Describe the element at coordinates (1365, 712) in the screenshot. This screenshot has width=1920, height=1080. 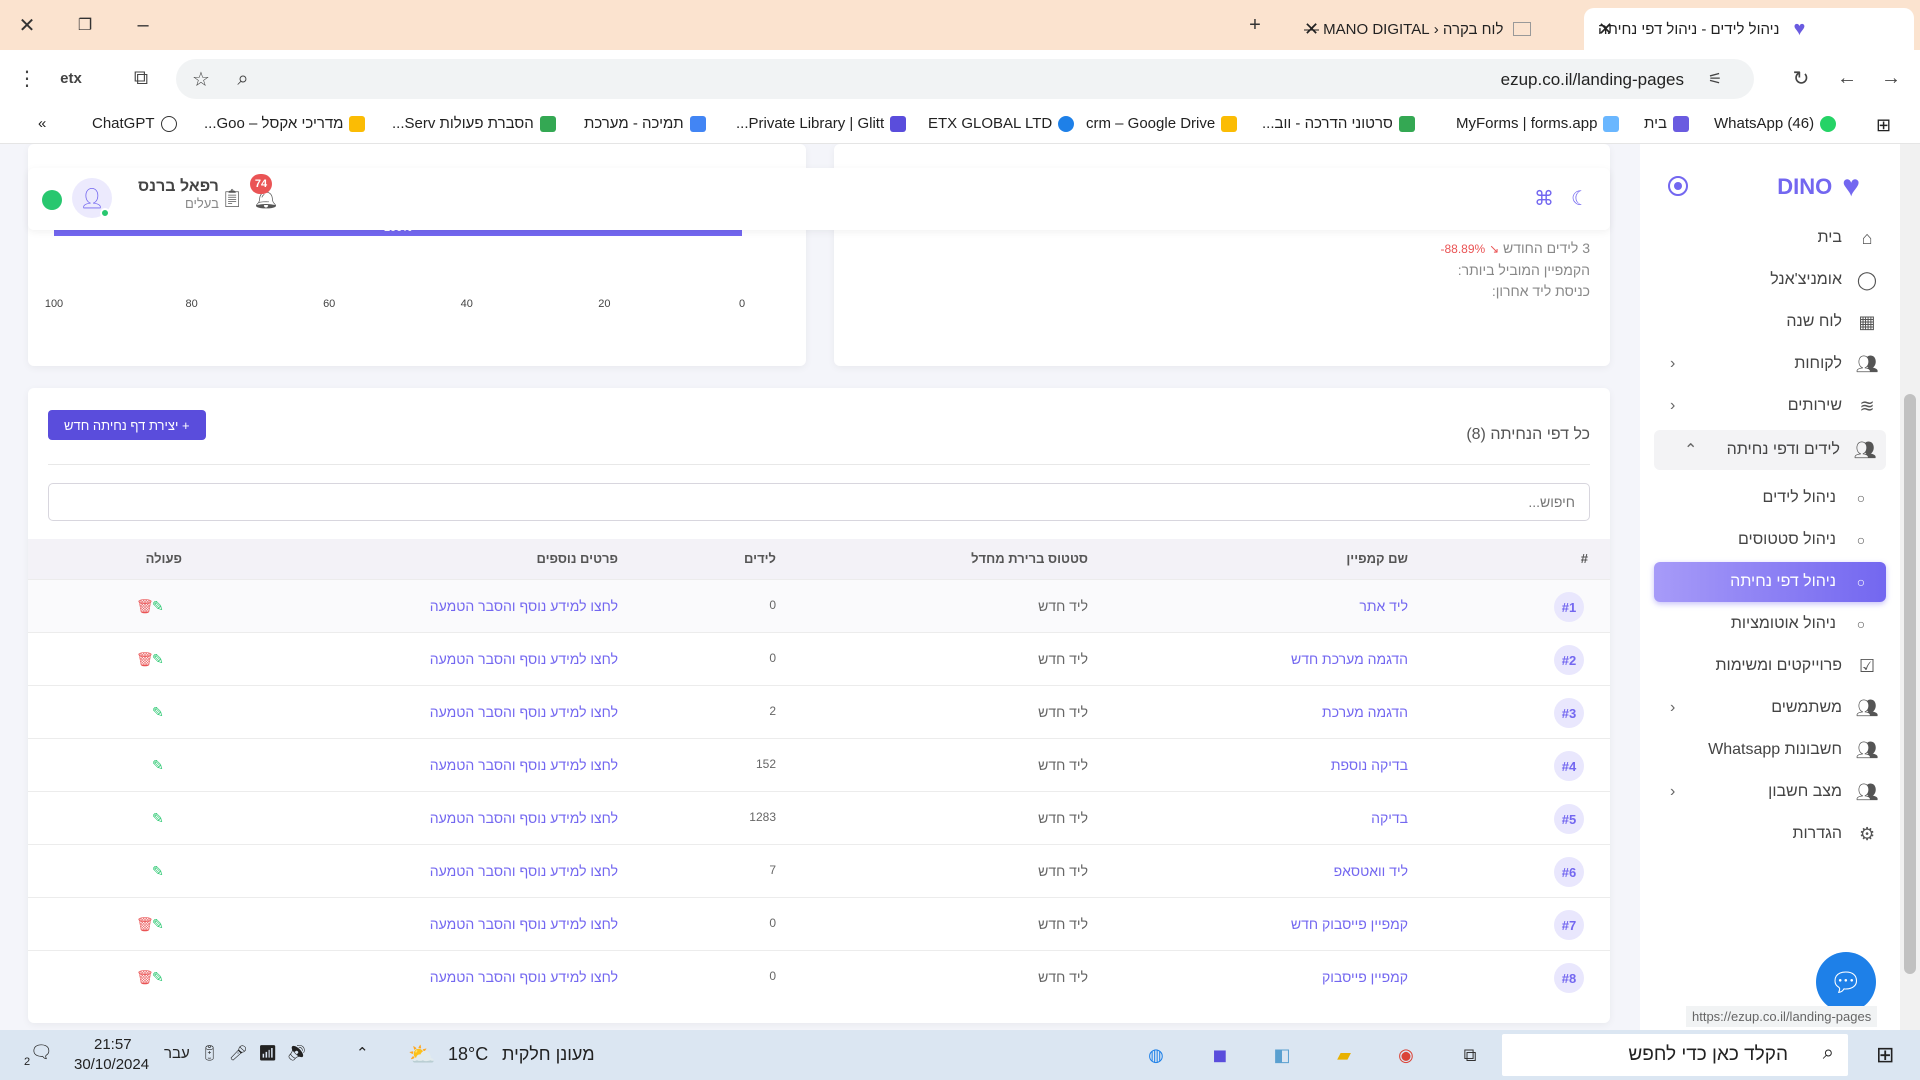
I see `campaign-name-link: הדגמה מערכת` at that location.